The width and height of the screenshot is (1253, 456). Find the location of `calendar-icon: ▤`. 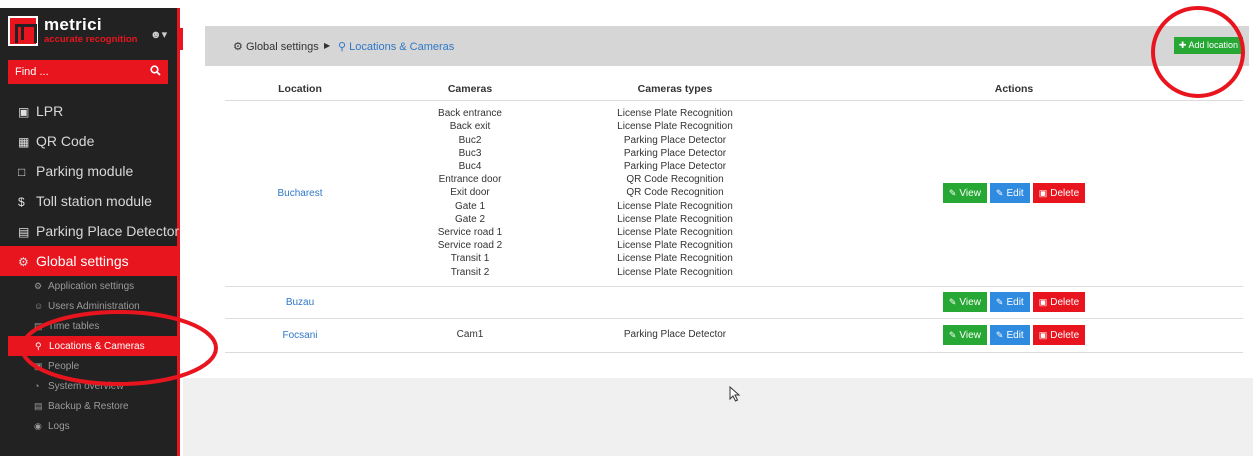

calendar-icon: ▤ is located at coordinates (38, 326).